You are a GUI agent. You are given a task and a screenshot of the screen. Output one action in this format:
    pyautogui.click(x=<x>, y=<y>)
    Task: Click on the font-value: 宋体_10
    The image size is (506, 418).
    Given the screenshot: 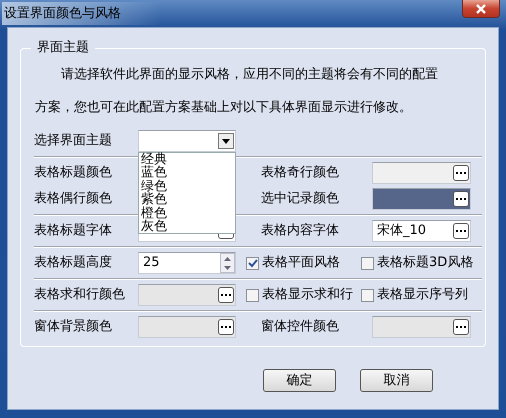 What is the action you would take?
    pyautogui.click(x=401, y=231)
    